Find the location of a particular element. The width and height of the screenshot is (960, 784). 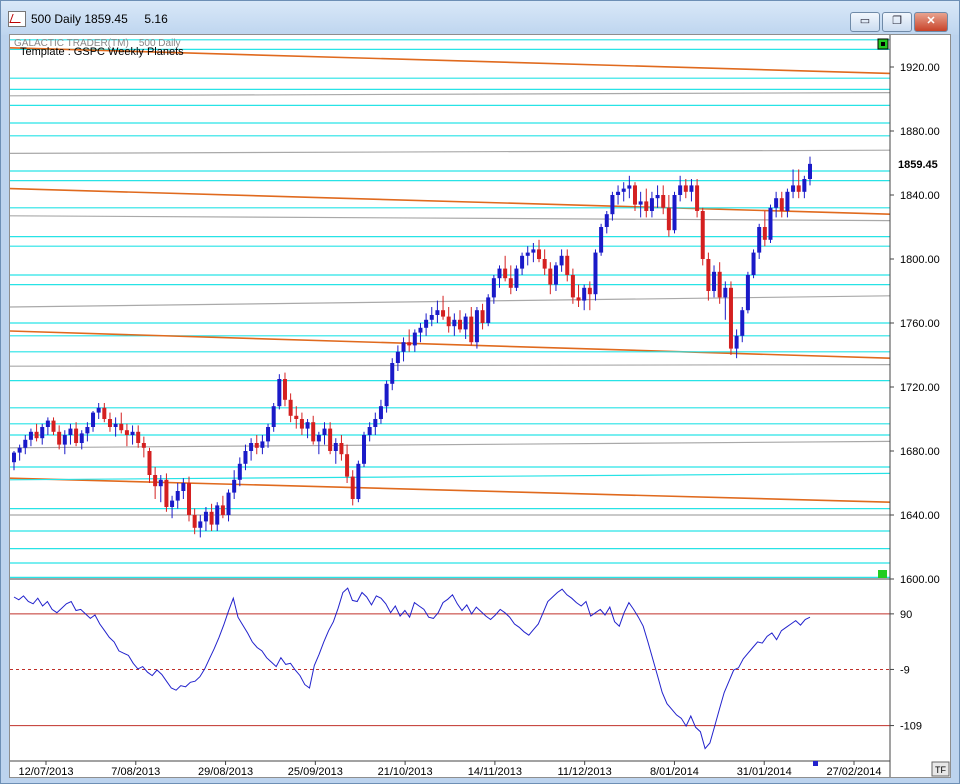

tf-badge: TF is located at coordinates (940, 769).